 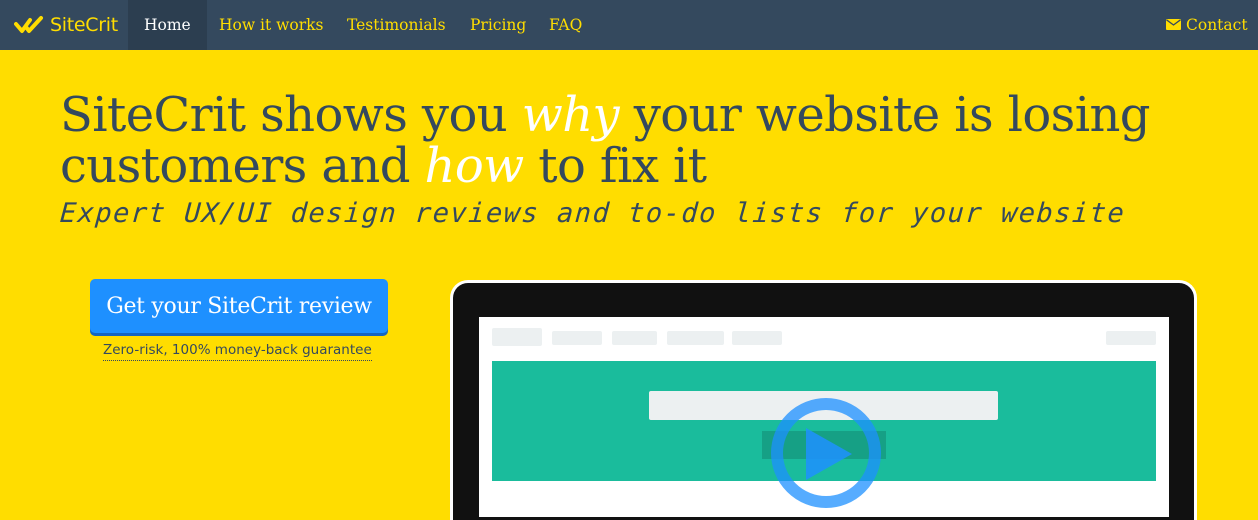 I want to click on check-logo-icon, so click(x=29, y=25).